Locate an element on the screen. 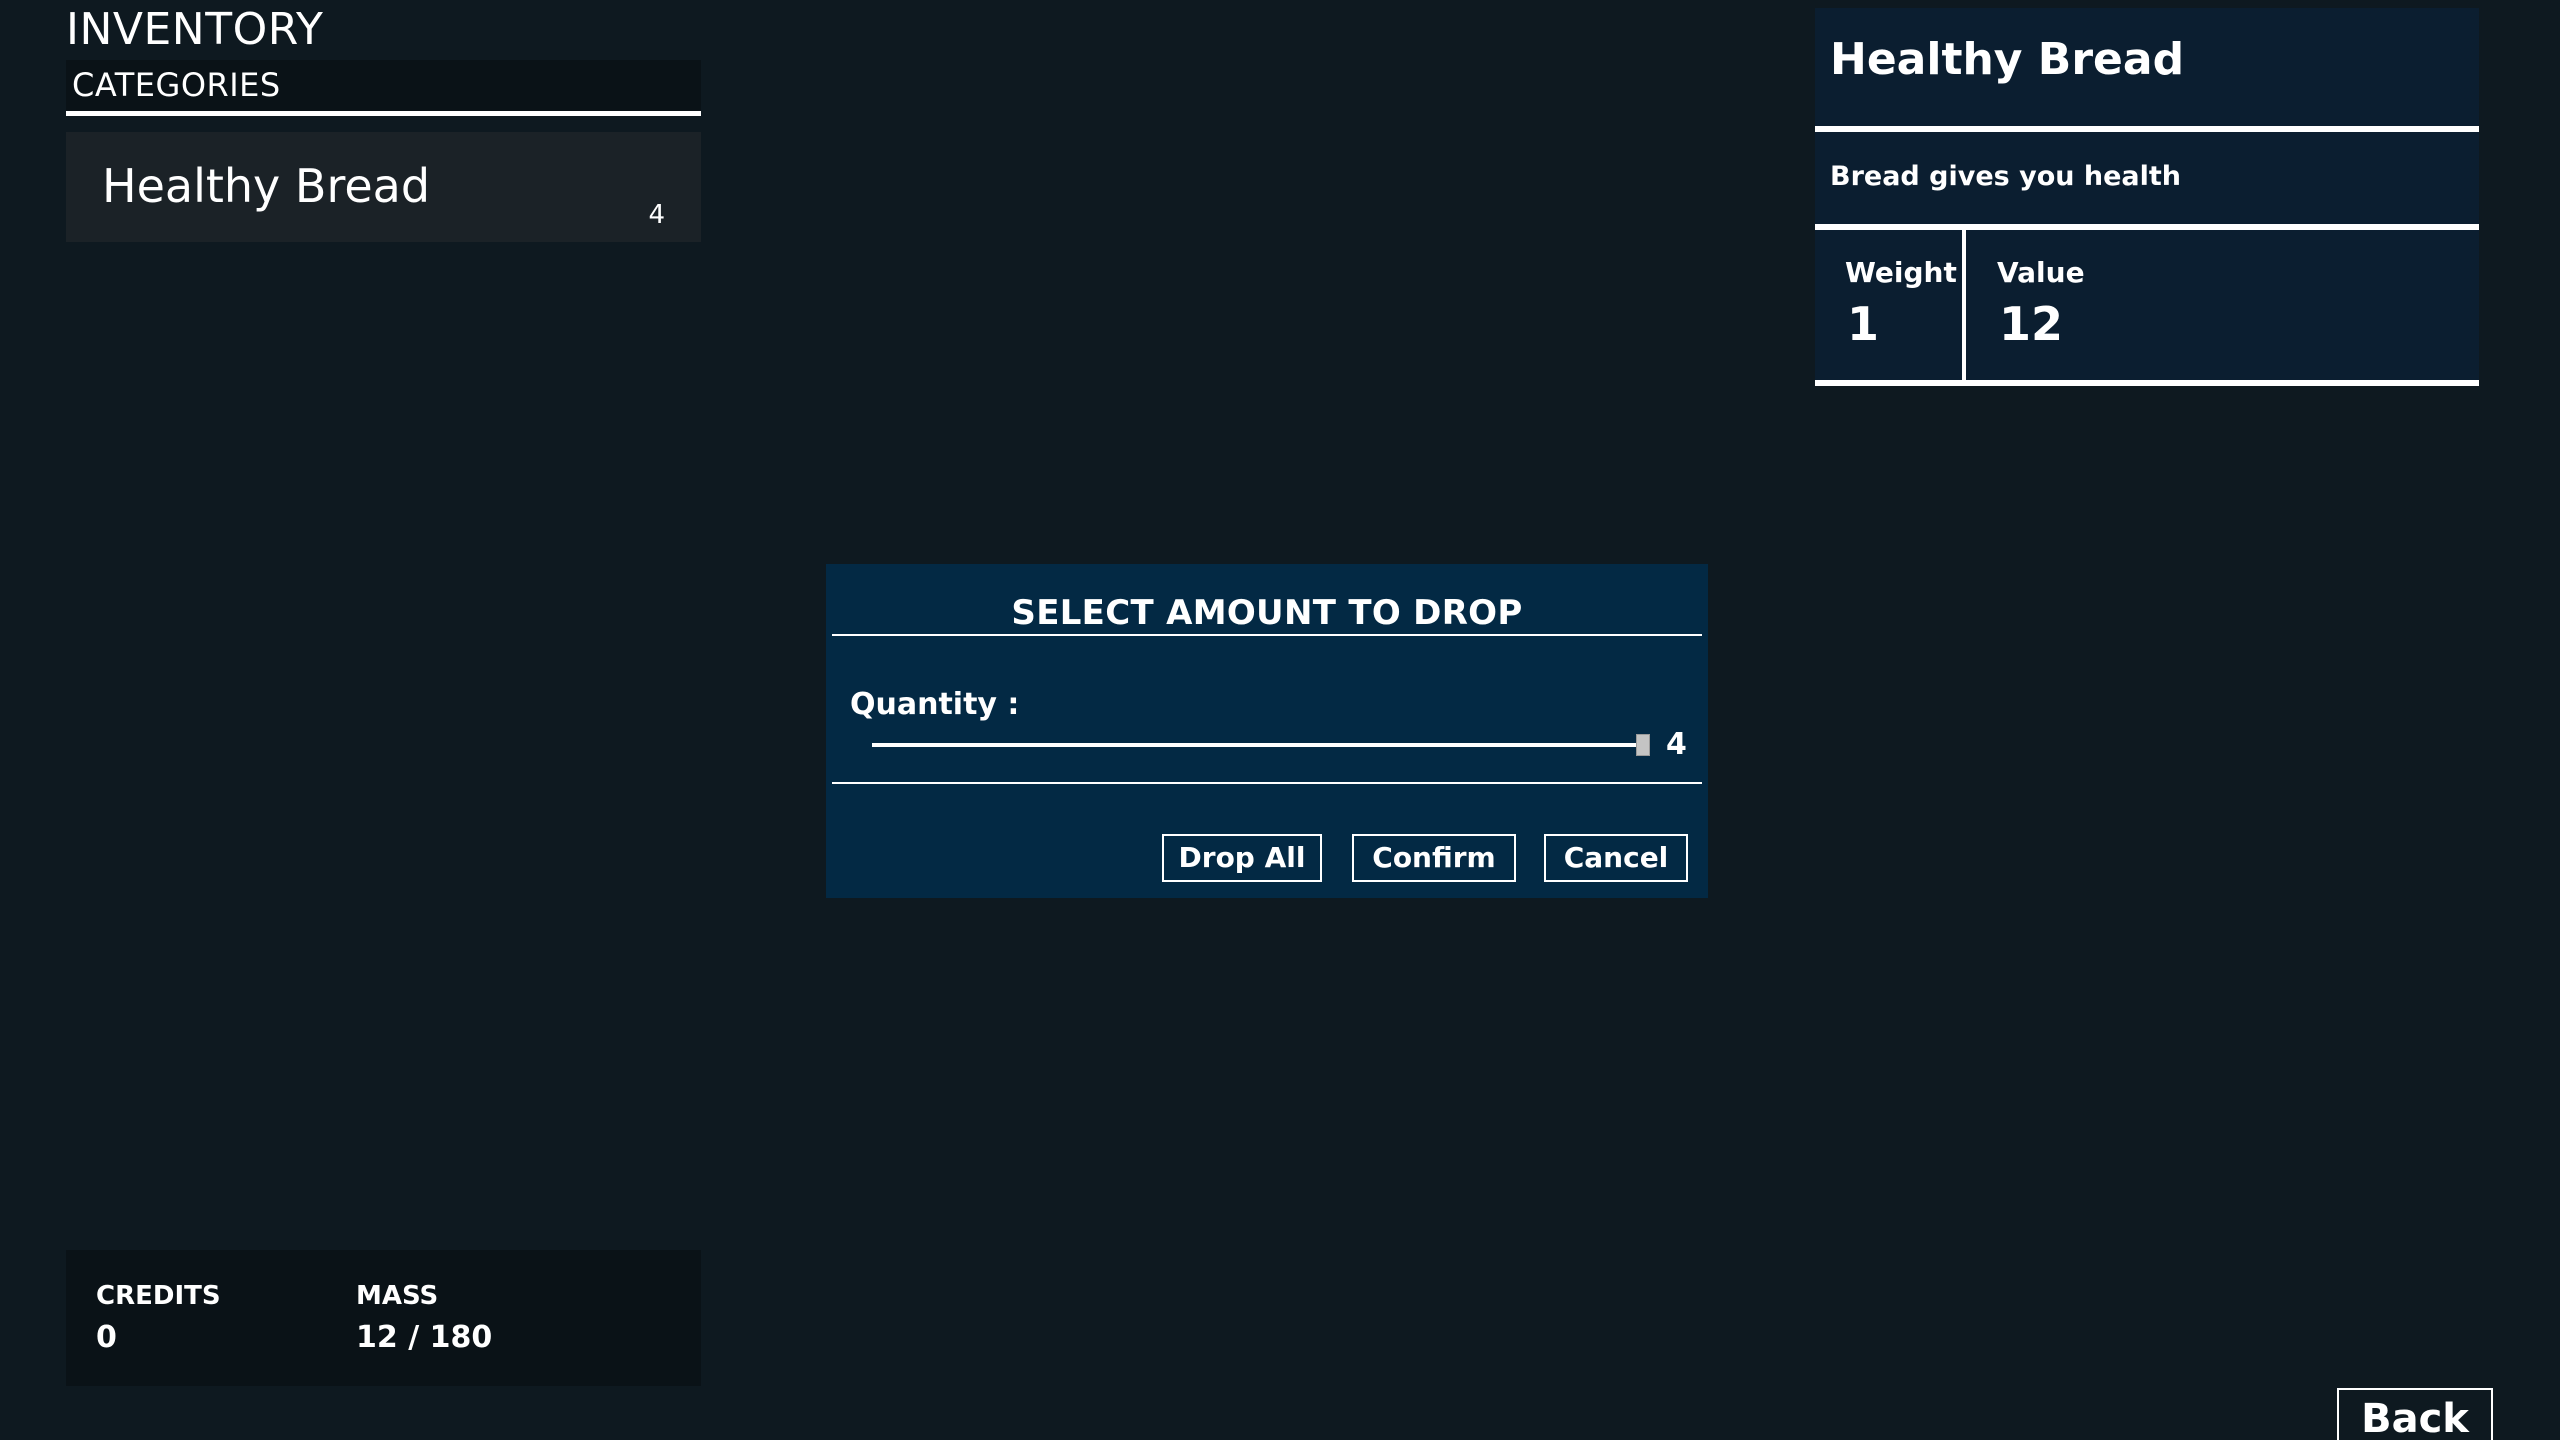 This screenshot has width=2560, height=1440. drop-all-button: Drop All is located at coordinates (1242, 858).